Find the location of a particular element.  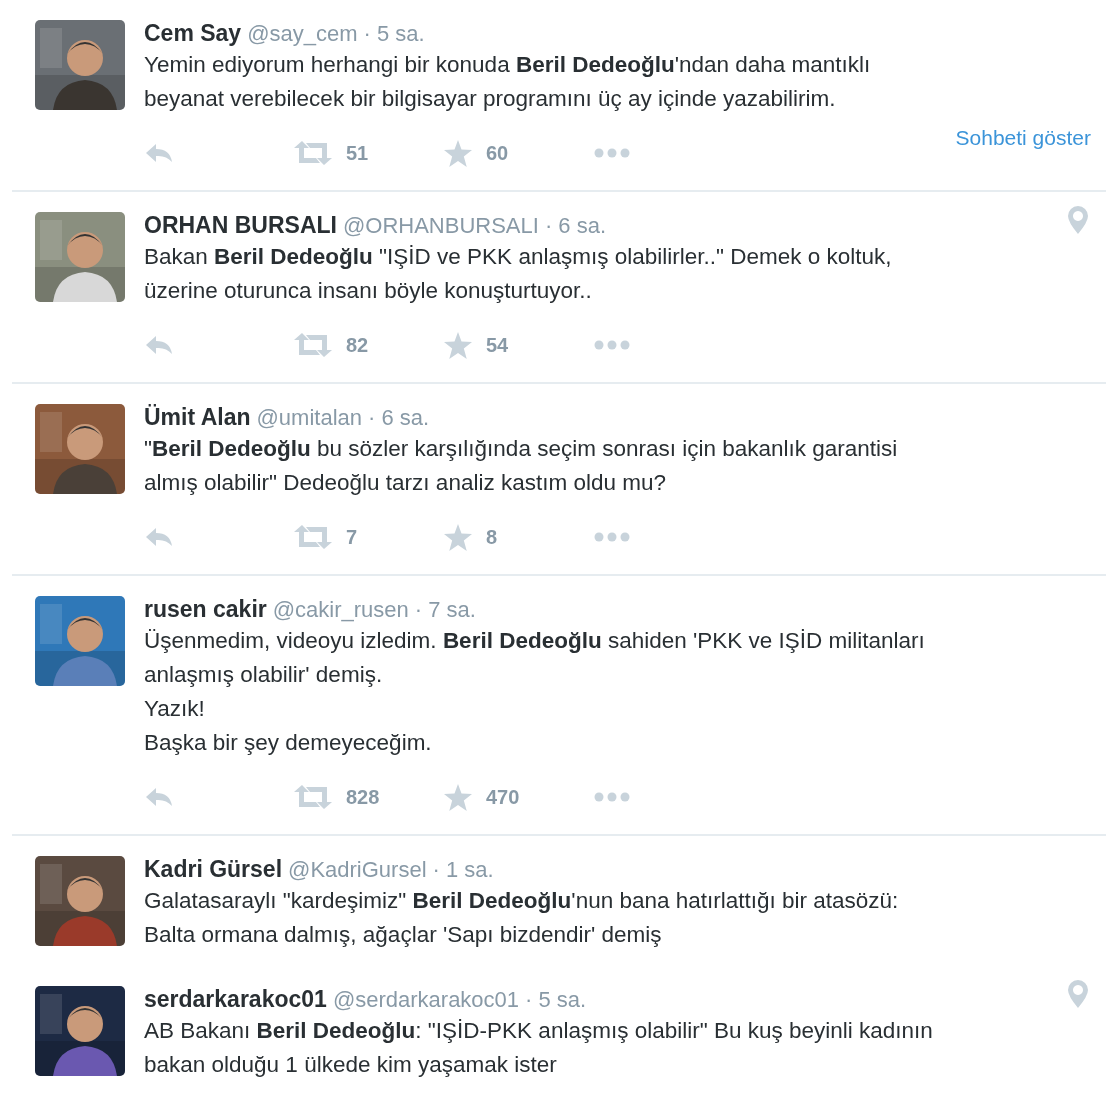

tweet-text: anlaşmış olabilir' demiş. is located at coordinates (264, 675).